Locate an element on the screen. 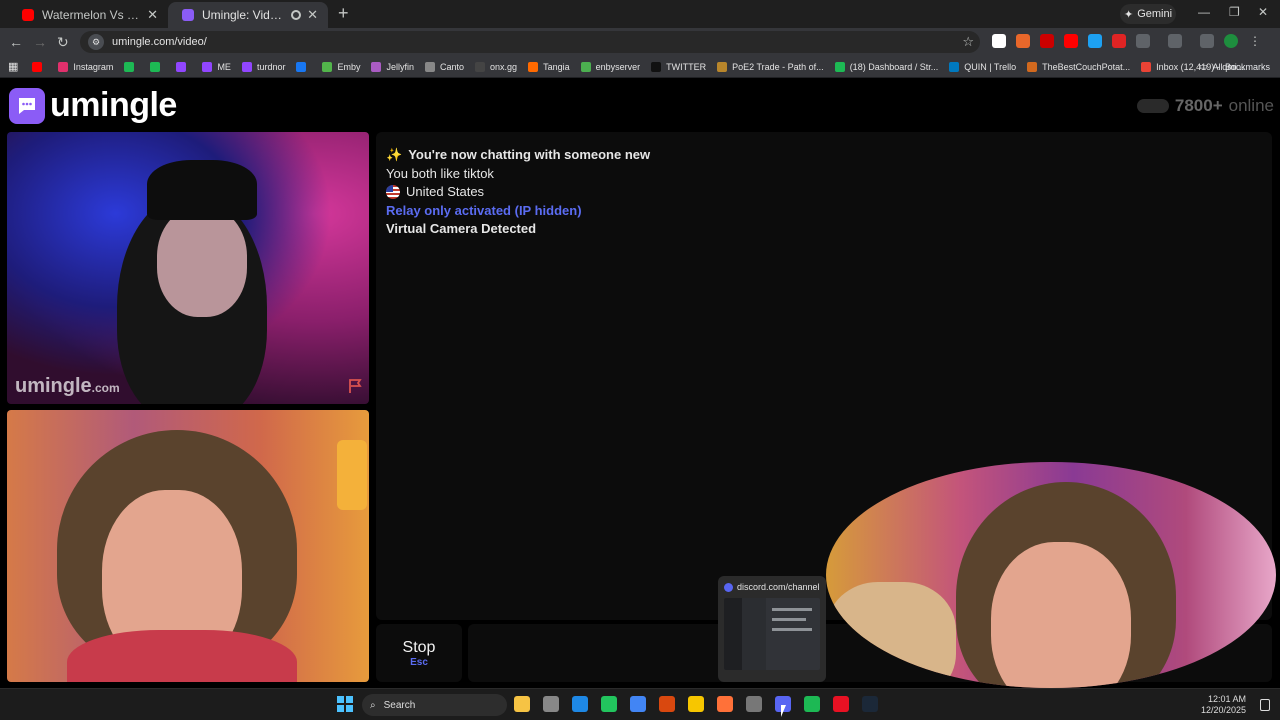  bookmark-label: Tangia is located at coordinates (556, 66).